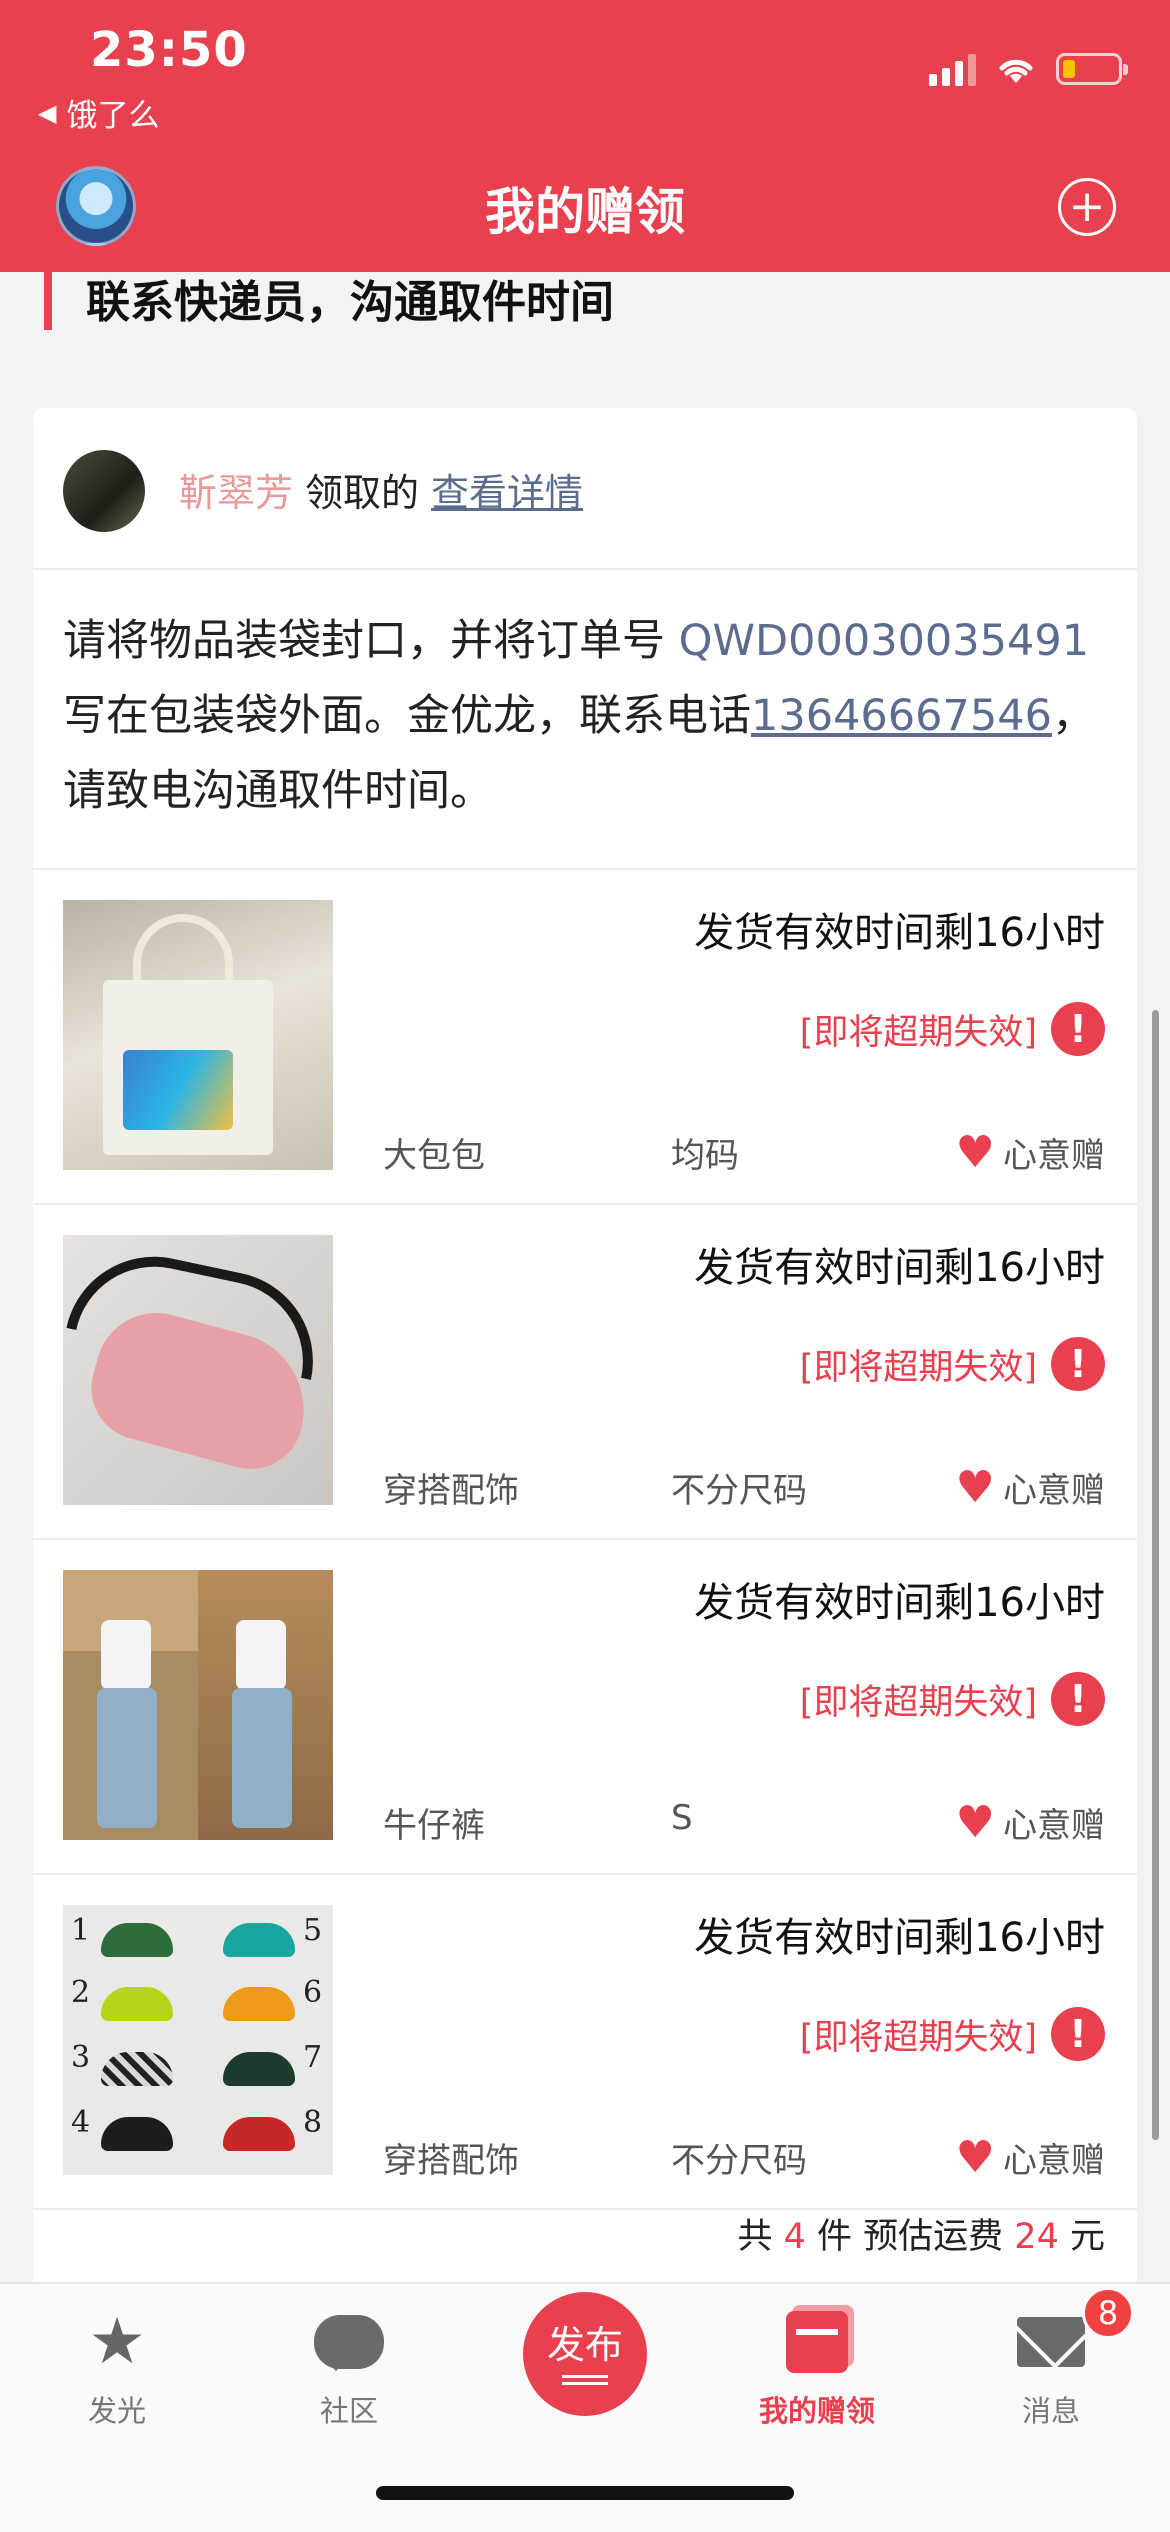  Describe the element at coordinates (755, 2237) in the screenshot. I see `total-prefix: 共` at that location.